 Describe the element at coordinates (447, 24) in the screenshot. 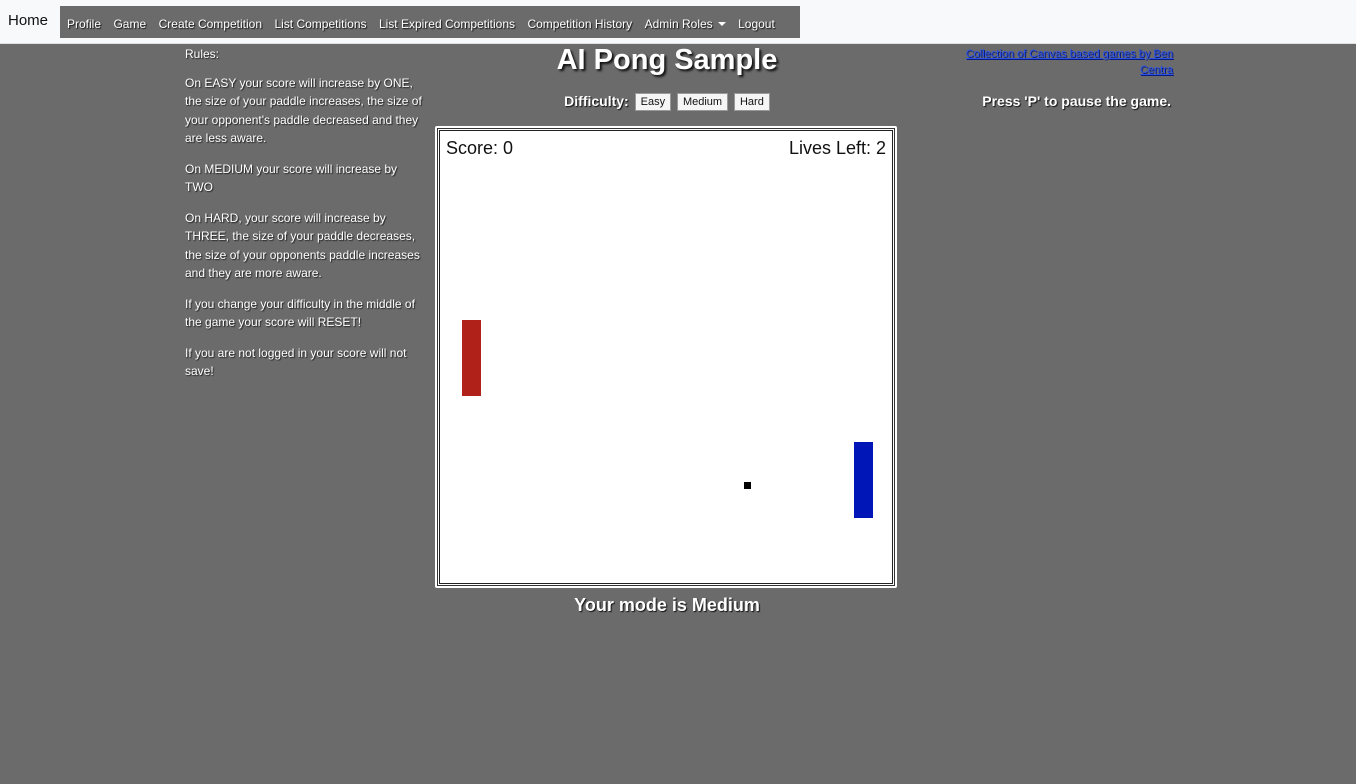

I see `nav-list-expired-competitions: List Expired Competitions` at that location.